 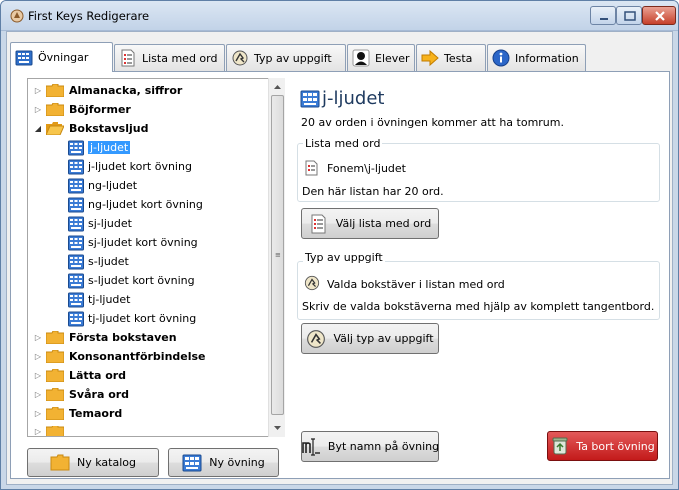 I want to click on tree-folder: ▷ Första bokstaven, so click(x=105, y=337).